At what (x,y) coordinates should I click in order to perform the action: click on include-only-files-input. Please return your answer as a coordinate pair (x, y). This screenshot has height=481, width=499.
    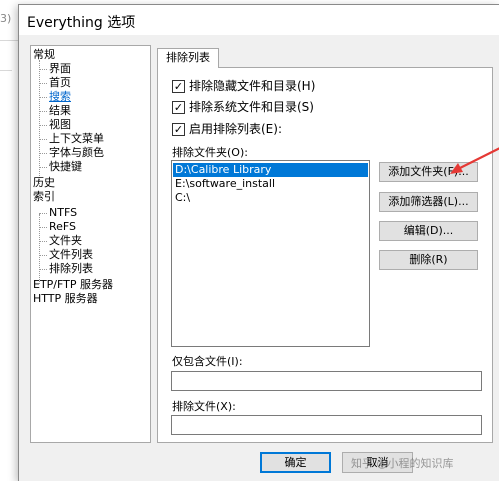
    Looking at the image, I should click on (326, 381).